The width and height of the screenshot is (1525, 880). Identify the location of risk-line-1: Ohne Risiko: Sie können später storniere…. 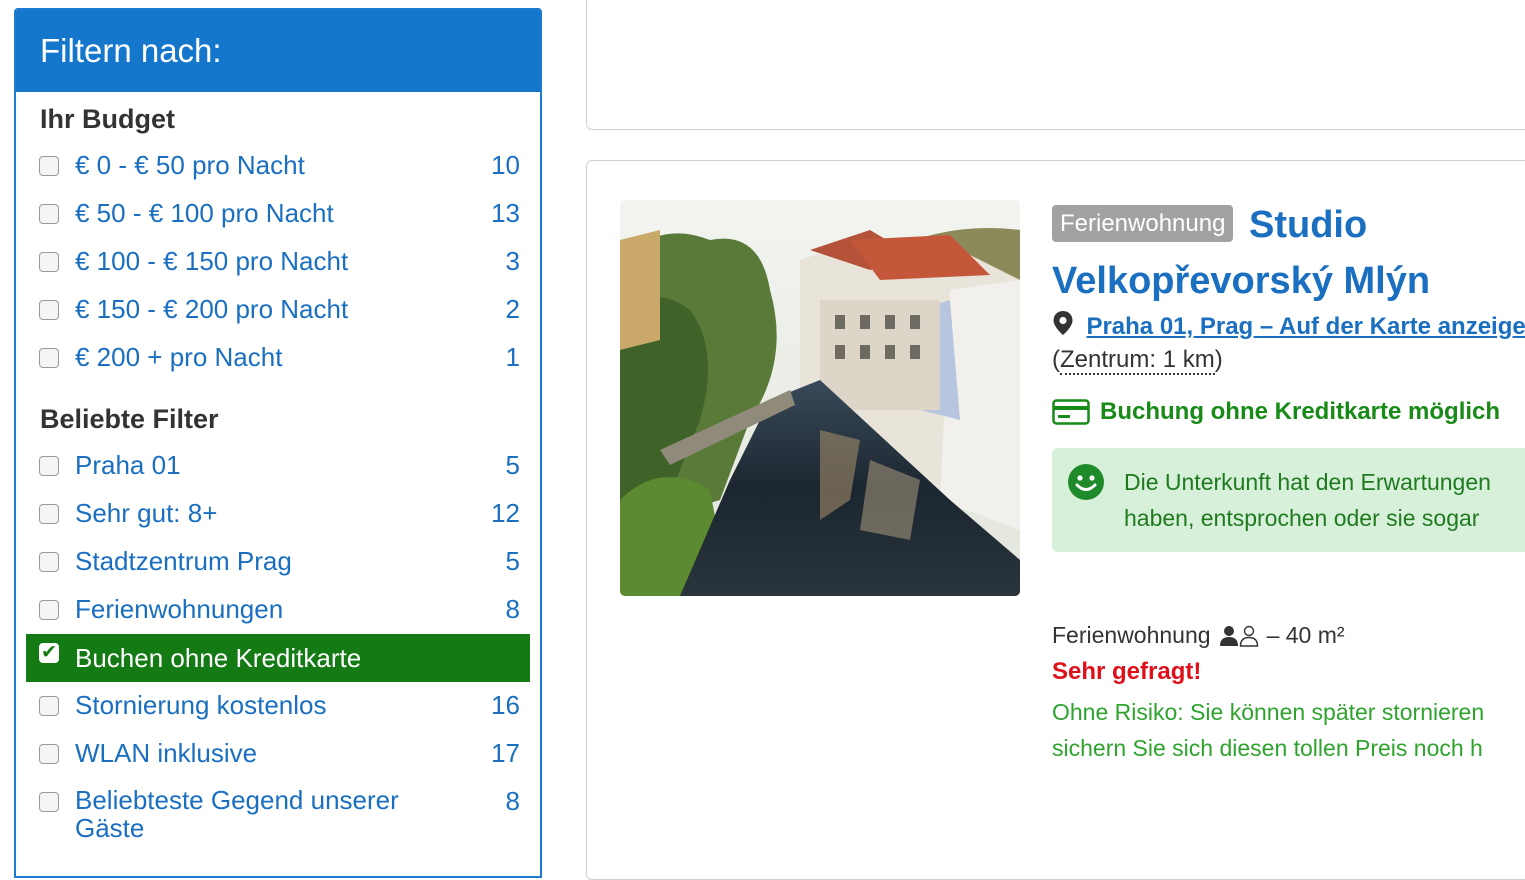
(1268, 712).